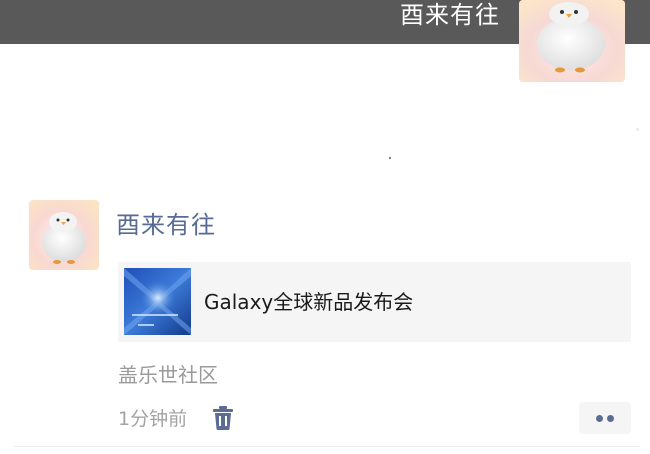  Describe the element at coordinates (168, 375) in the screenshot. I see `post-source: 盖乐世社区` at that location.